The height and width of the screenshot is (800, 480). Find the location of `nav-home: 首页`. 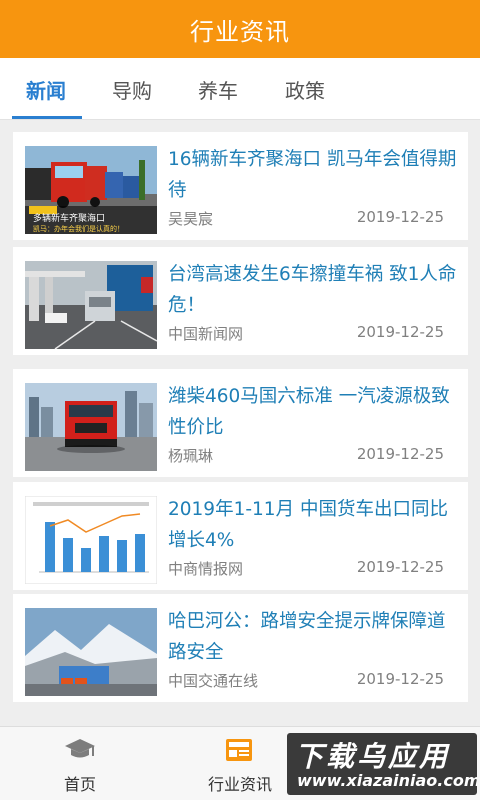

nav-home: 首页 is located at coordinates (80, 763).